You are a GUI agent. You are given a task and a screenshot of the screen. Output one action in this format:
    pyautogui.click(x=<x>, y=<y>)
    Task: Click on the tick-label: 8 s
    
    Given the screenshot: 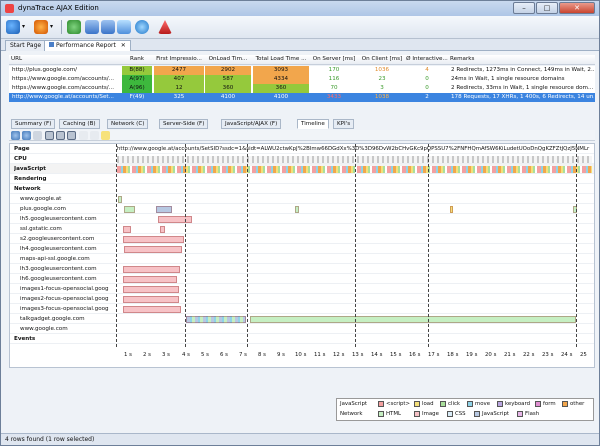 What is the action you would take?
    pyautogui.click(x=262, y=355)
    